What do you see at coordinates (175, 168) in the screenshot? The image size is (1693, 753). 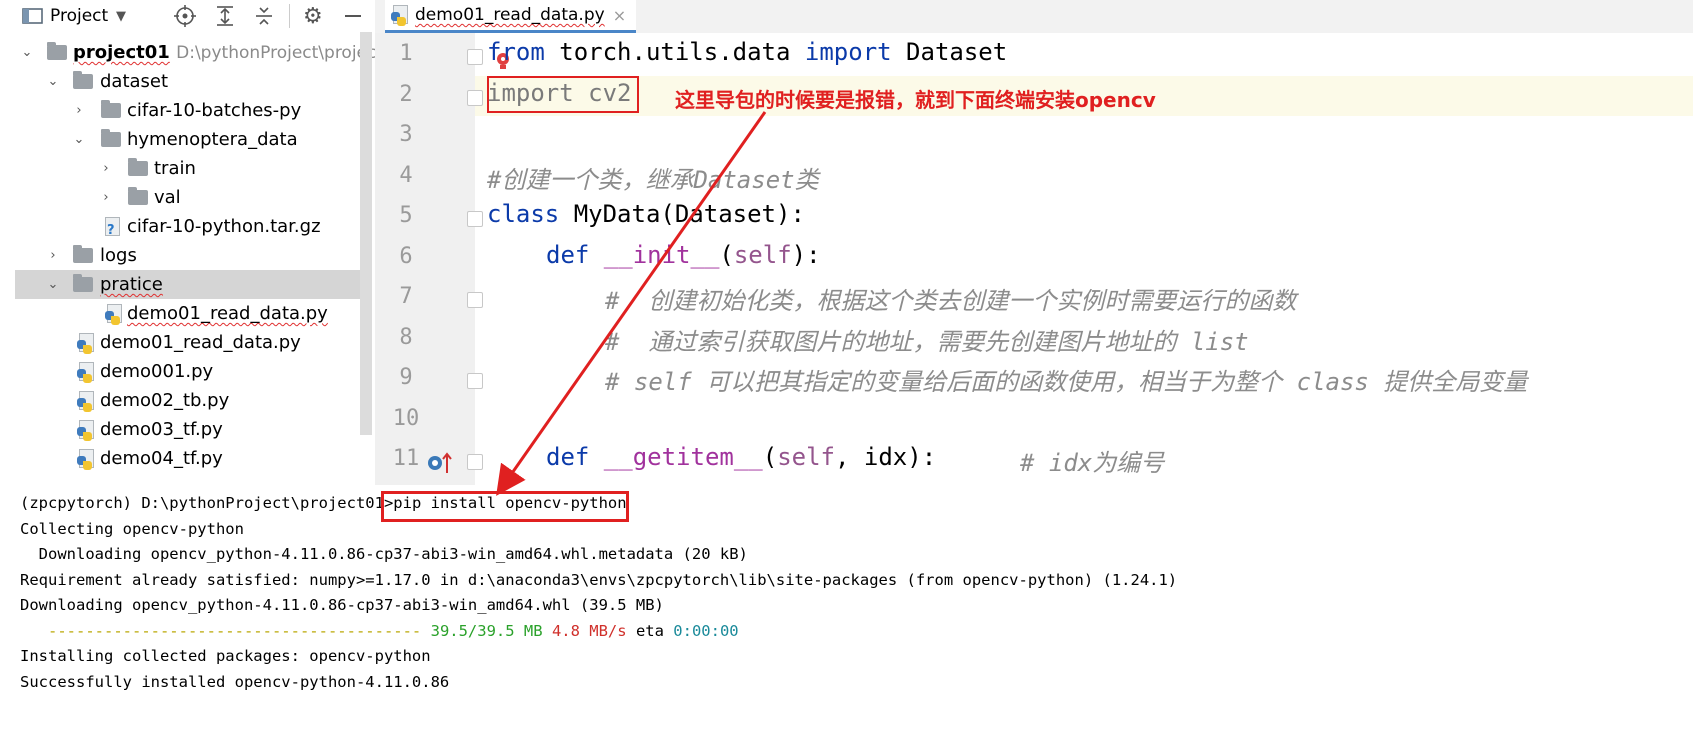 I see `tree-item-label: train` at bounding box center [175, 168].